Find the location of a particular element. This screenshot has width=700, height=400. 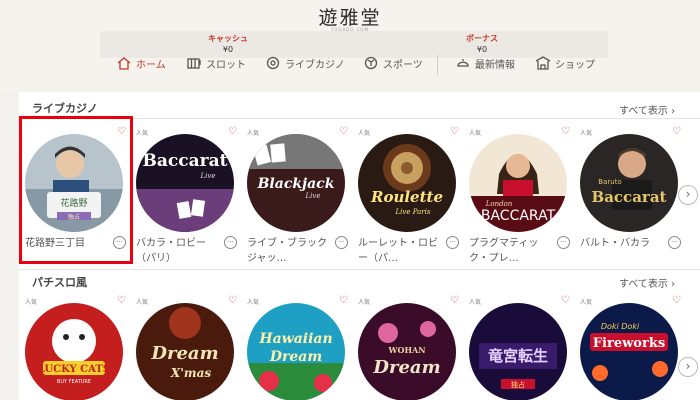

main-nav: ホーム スロット ライブカジノ スポーツ 最新情報 ショップ is located at coordinates (350, 63).